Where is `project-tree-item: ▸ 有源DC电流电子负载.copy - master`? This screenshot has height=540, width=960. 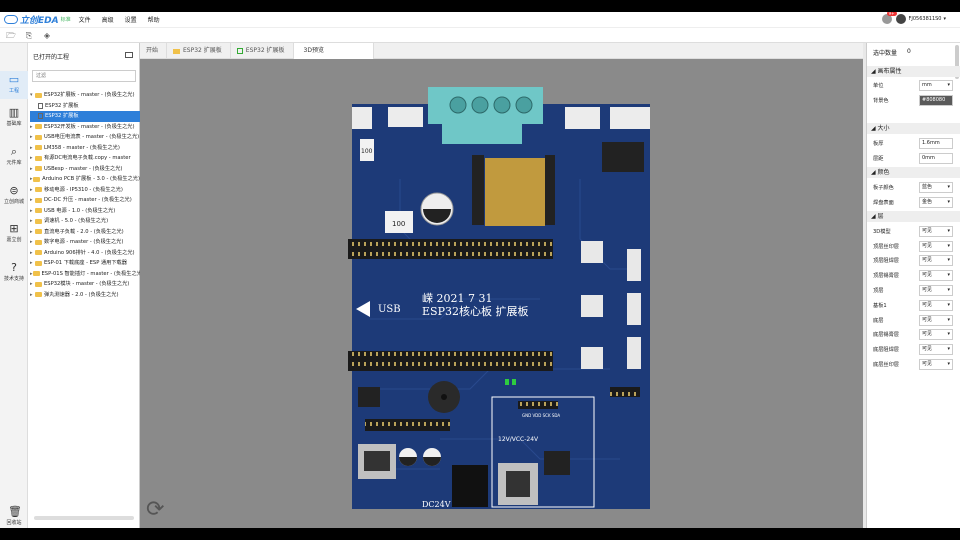 project-tree-item: ▸ 有源DC电流电子负载.copy - master is located at coordinates (85, 158).